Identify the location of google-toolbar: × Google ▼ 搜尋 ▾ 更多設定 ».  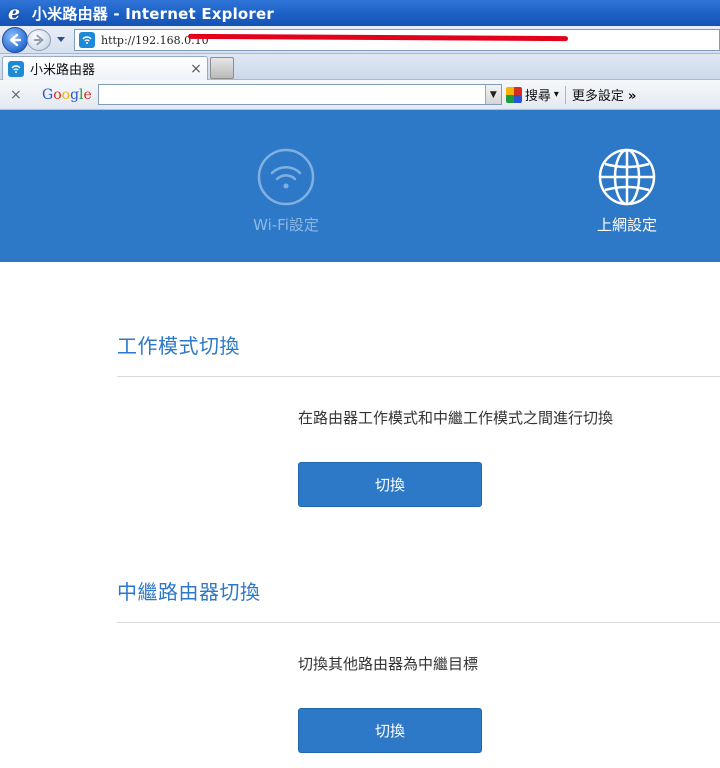
(360, 95).